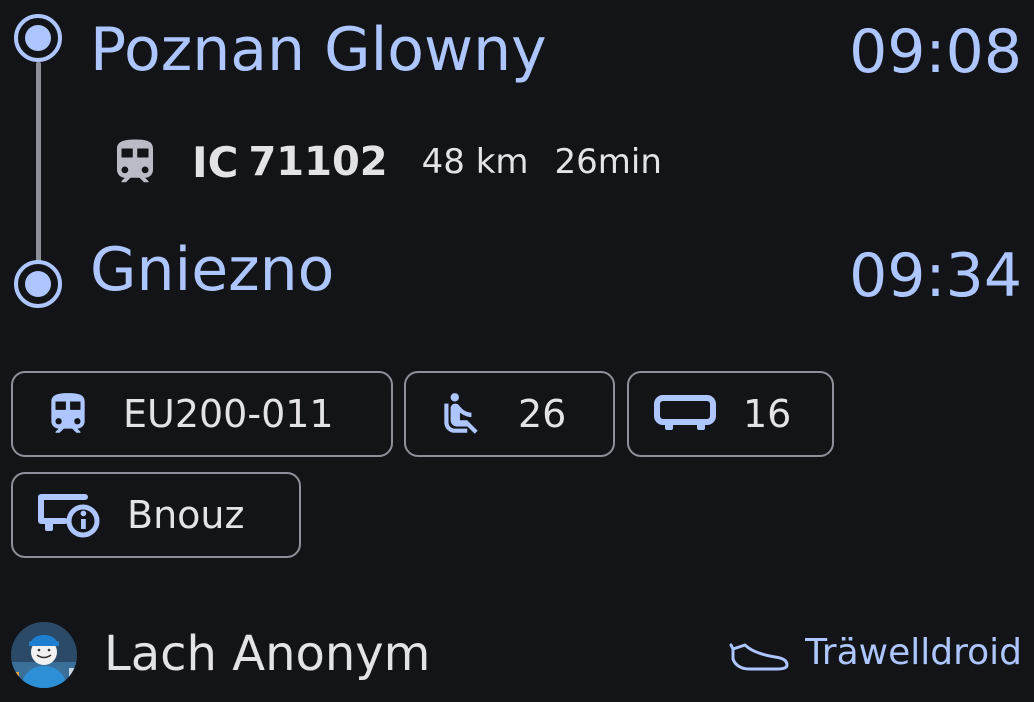 Image resolution: width=1034 pixels, height=702 pixels. Describe the element at coordinates (730, 414) in the screenshot. I see `wagon-chip: 16` at that location.